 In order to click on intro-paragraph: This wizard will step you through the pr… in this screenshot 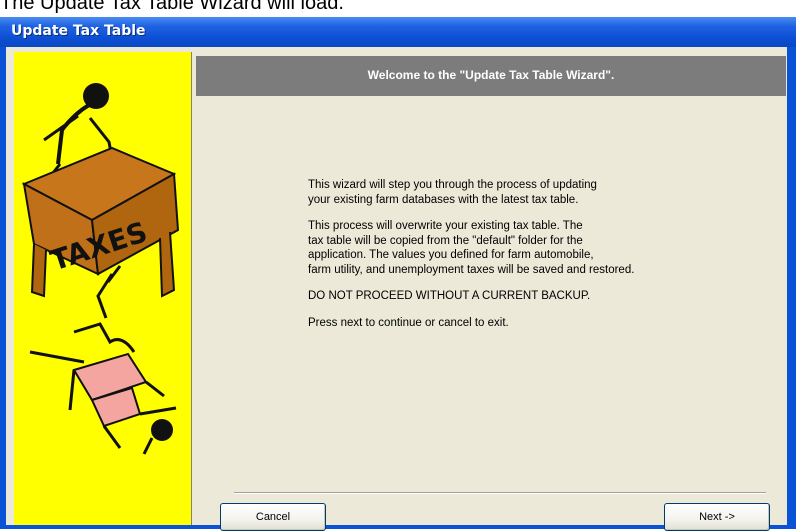, I will do `click(452, 192)`.